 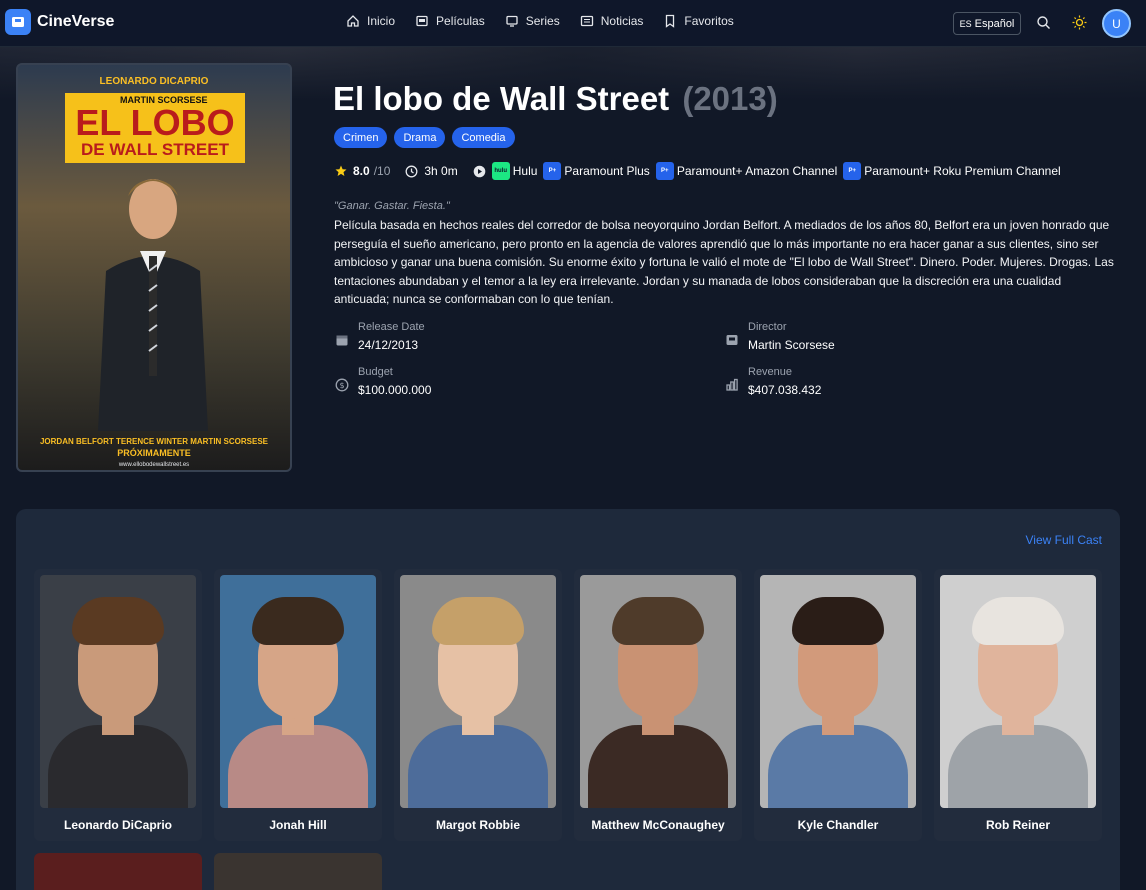 I want to click on provider-name: Hulu, so click(x=525, y=171).